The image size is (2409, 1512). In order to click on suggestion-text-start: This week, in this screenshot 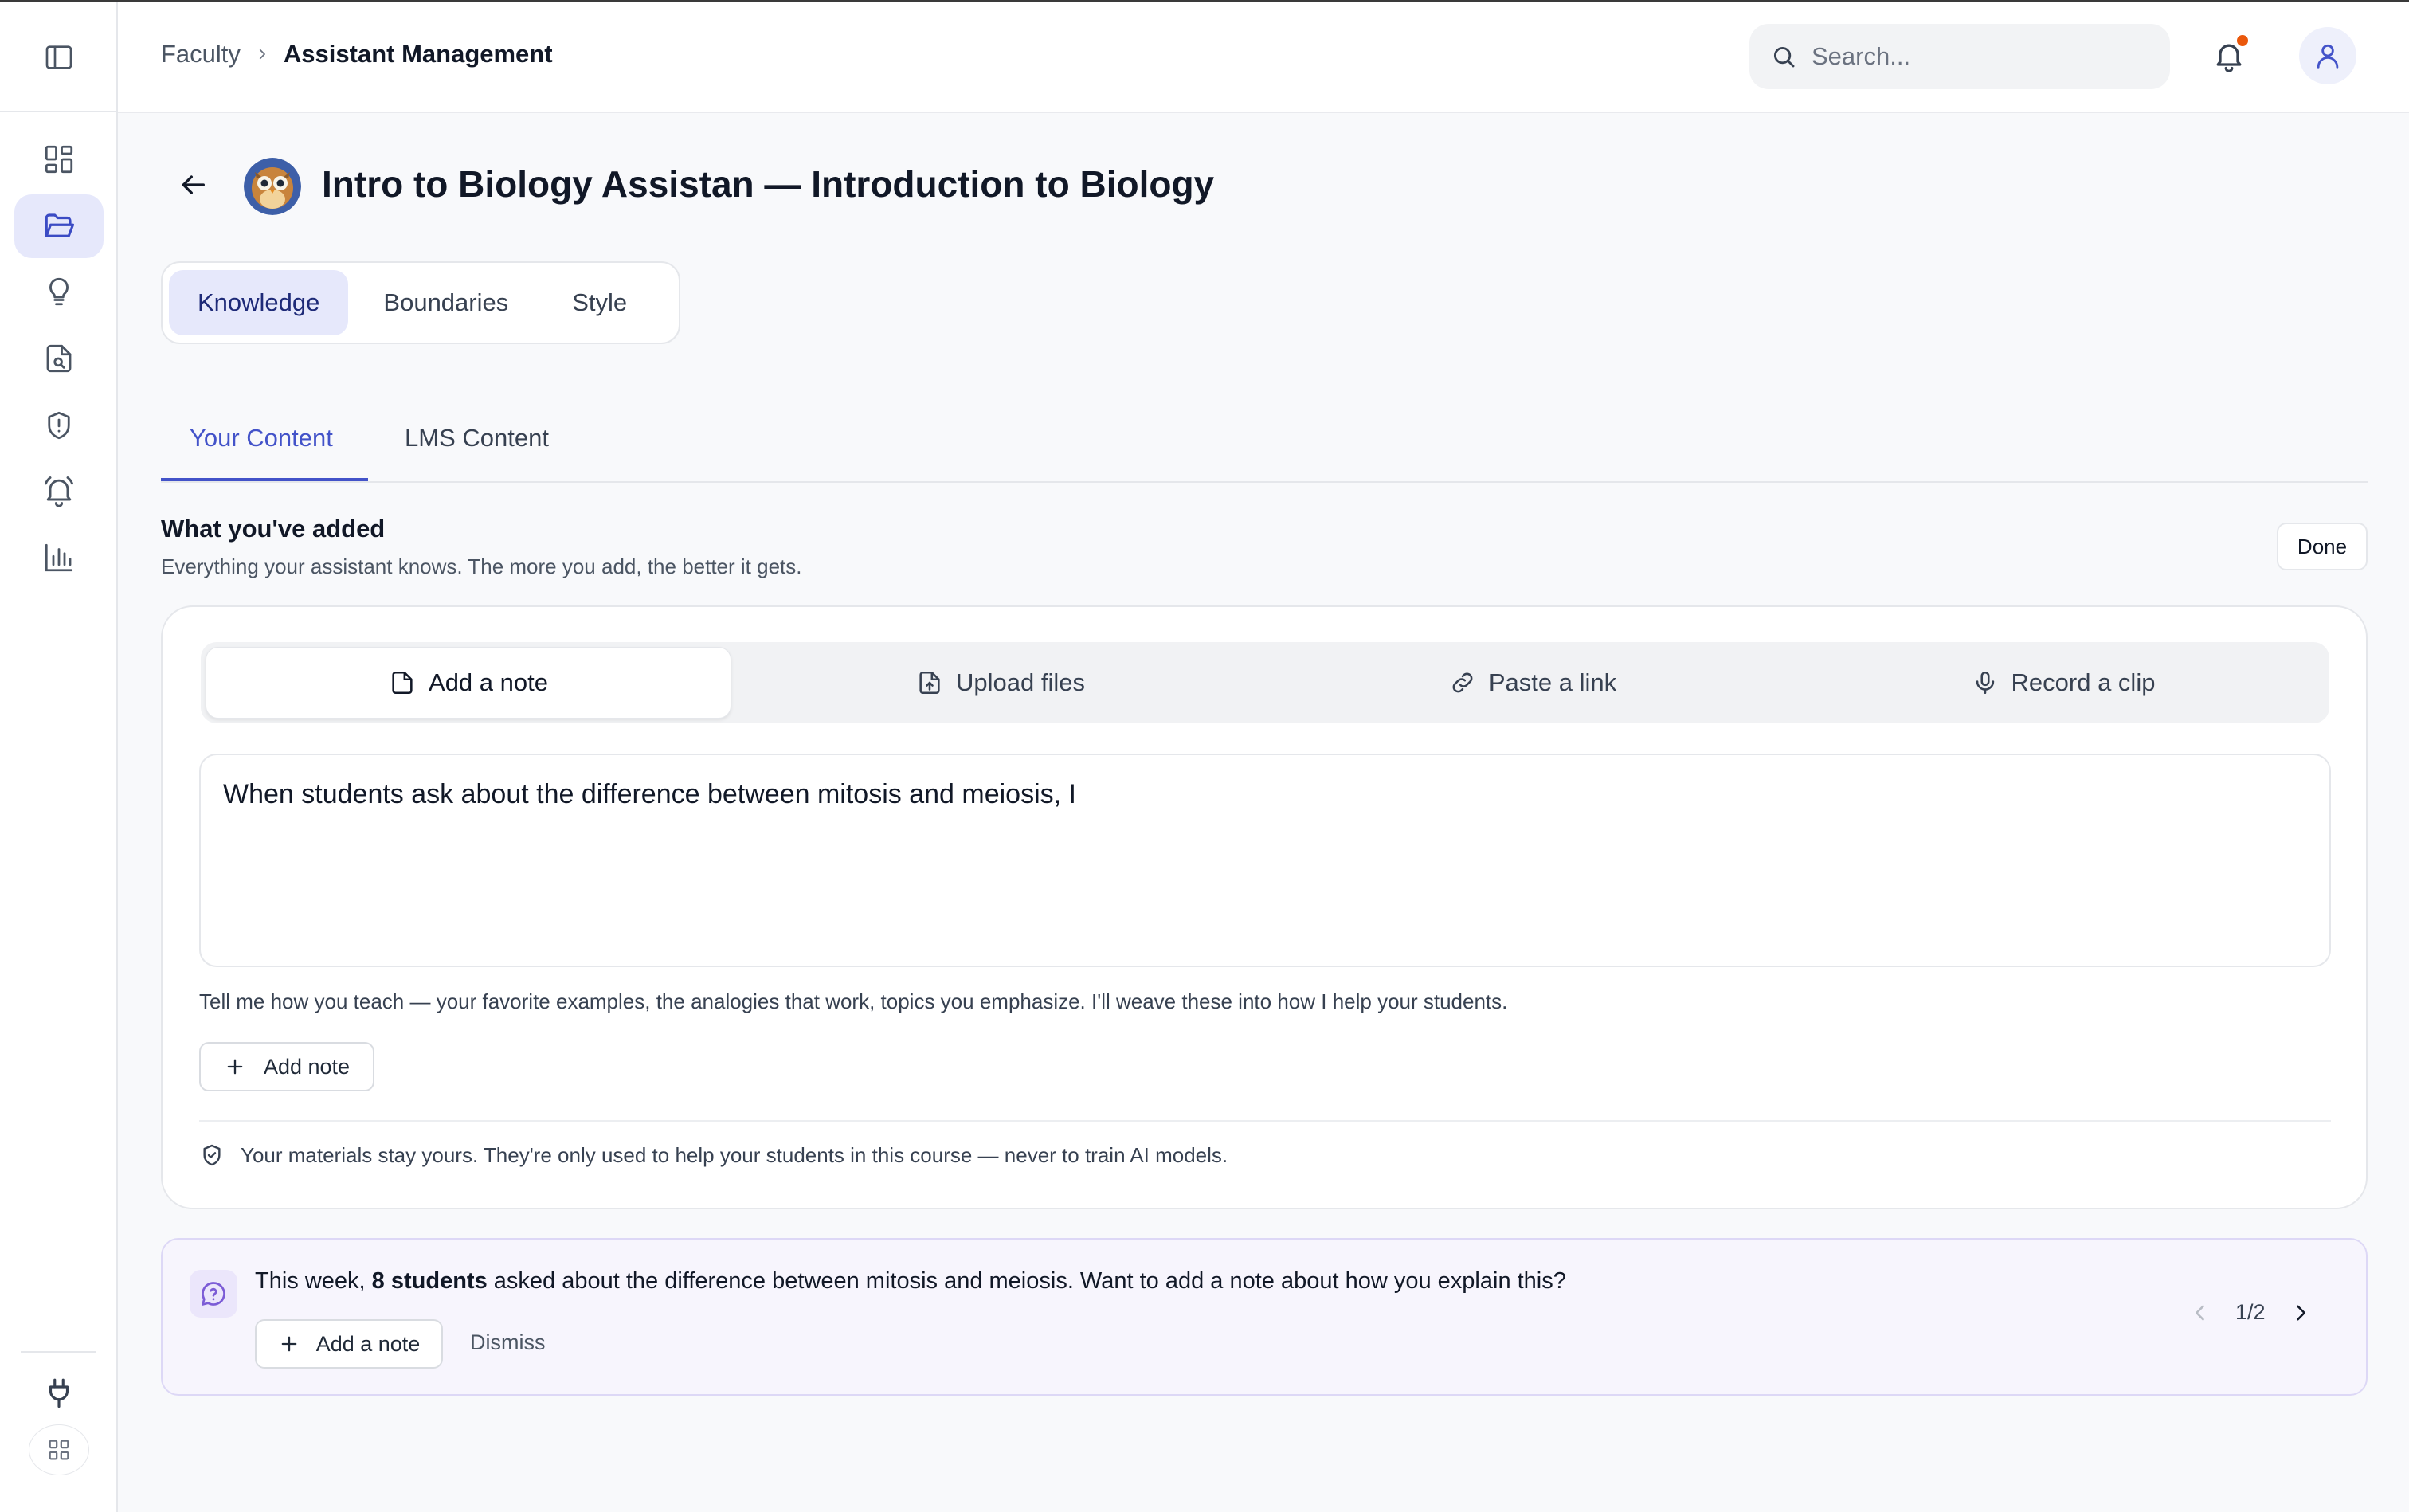, I will do `click(313, 1281)`.